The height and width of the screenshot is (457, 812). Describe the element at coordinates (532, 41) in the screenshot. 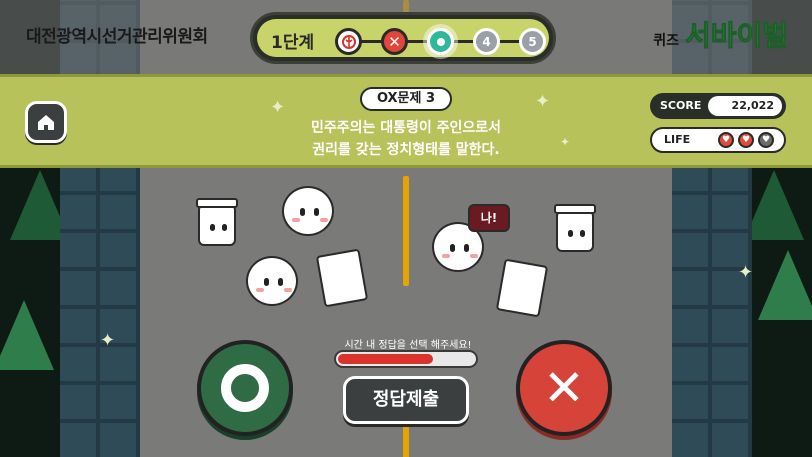

I see `step-5: 5` at that location.